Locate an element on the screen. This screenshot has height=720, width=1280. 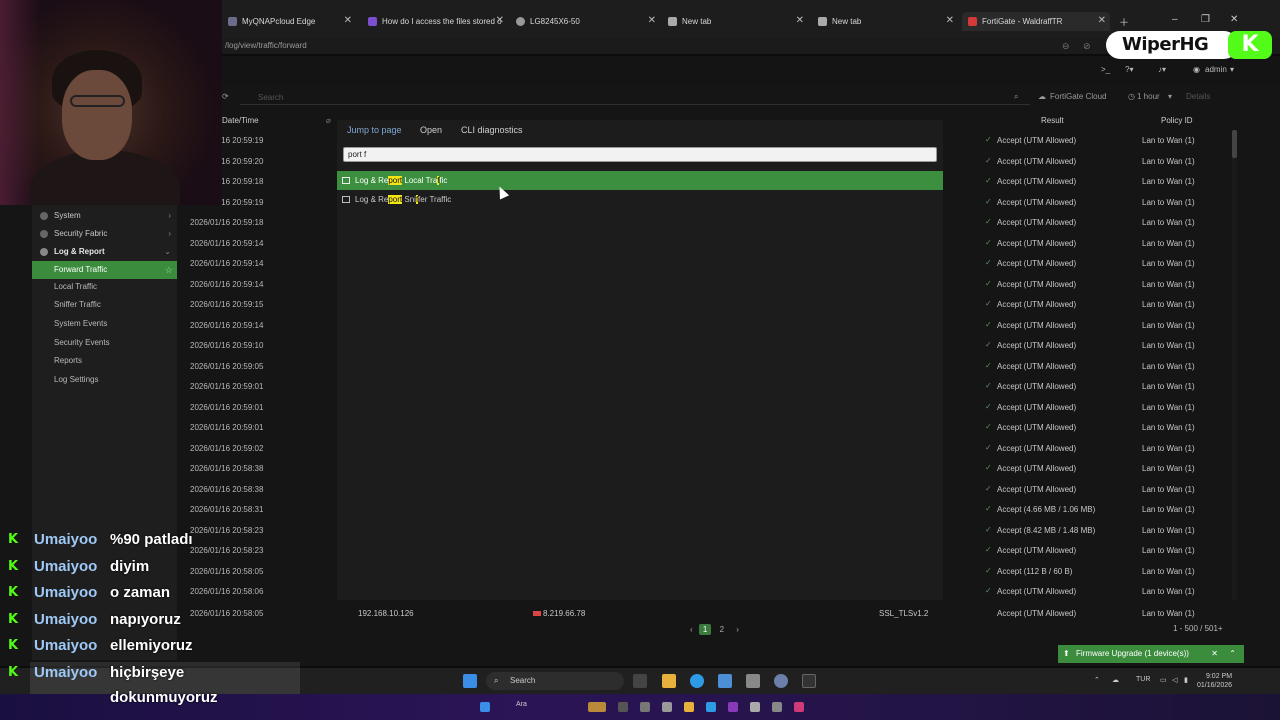
browser-tab: MyQNAPcloud Edge ✕ is located at coordinates (289, 21).